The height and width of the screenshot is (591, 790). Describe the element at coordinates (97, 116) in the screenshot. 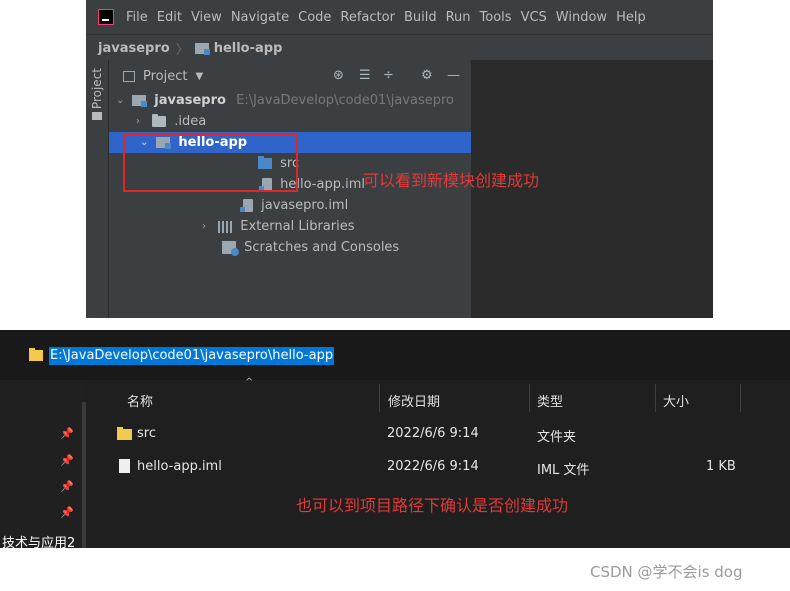

I see `folder-tab-icon` at that location.